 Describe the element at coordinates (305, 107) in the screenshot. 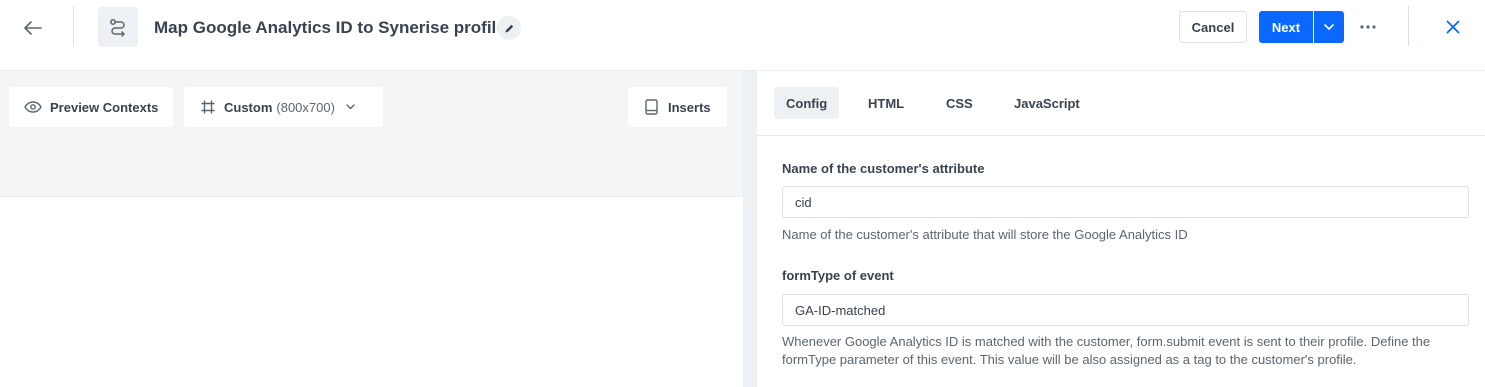

I see `device-size: (800x700)` at that location.